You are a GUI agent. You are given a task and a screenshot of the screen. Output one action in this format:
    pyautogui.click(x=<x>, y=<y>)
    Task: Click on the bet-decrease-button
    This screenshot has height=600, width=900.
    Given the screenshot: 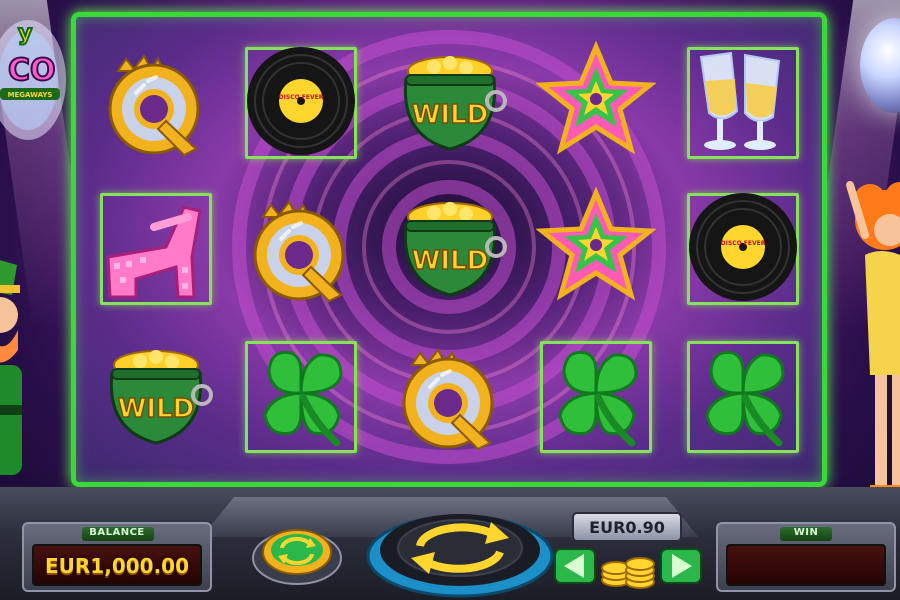 What is the action you would take?
    pyautogui.click(x=575, y=566)
    